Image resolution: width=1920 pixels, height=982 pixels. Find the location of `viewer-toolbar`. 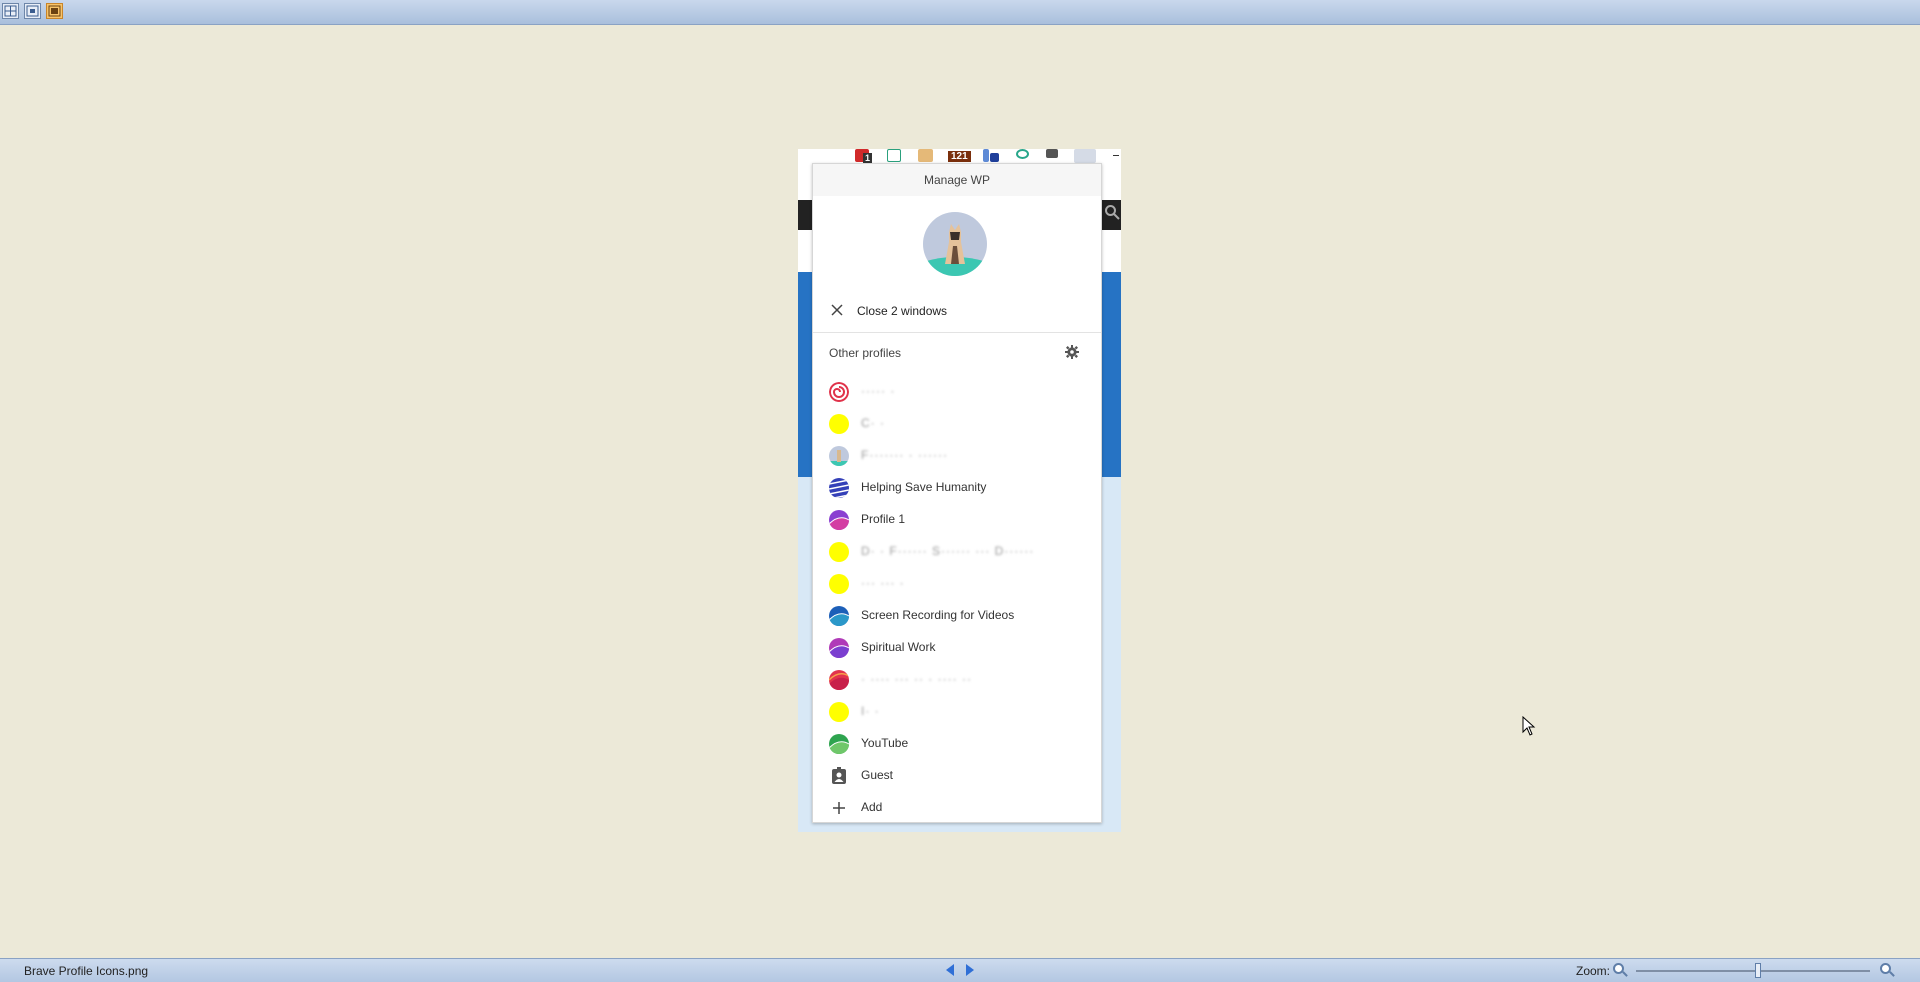

viewer-toolbar is located at coordinates (960, 12).